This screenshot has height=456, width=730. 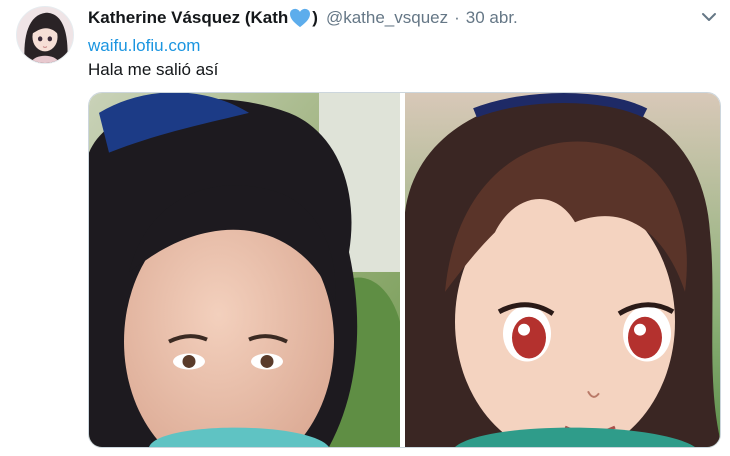 I want to click on blue-heart-icon, so click(x=300, y=18).